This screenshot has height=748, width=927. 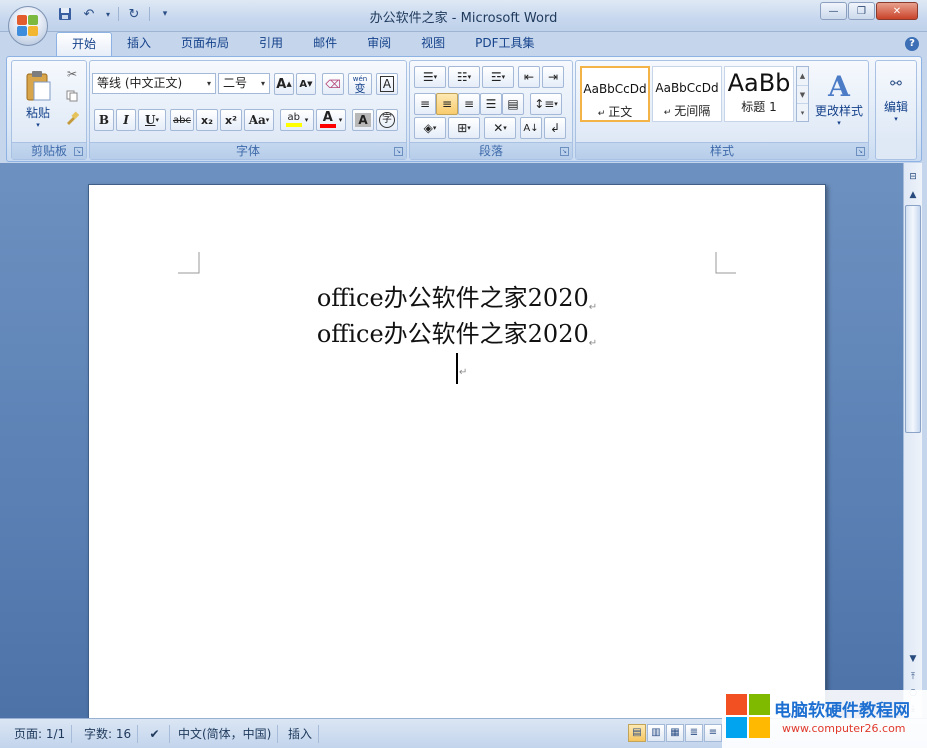 I want to click on chinese-layout-button: ✕ ▾, so click(x=500, y=128).